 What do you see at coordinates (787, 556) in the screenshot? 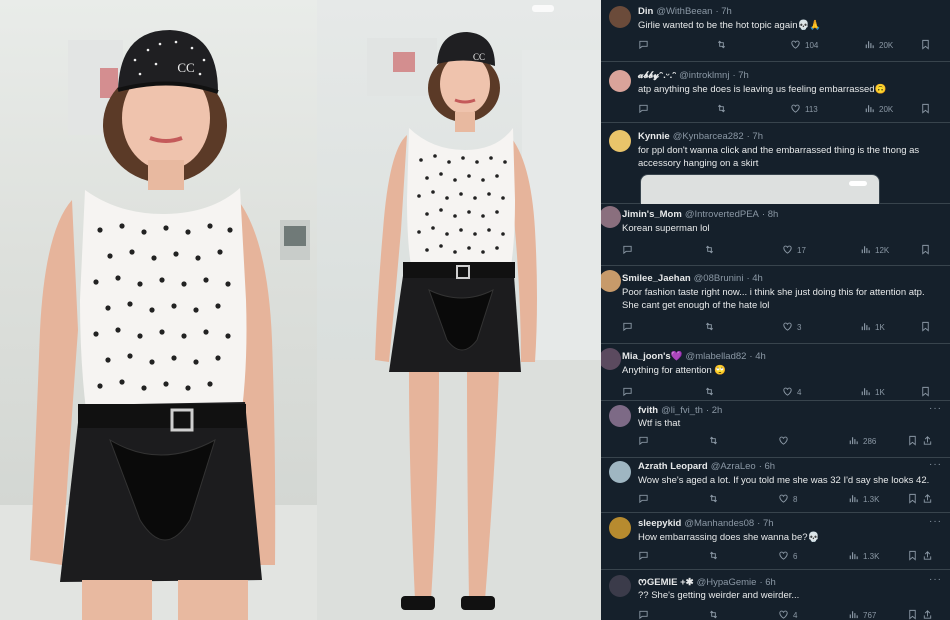
I see `like-button: 6` at bounding box center [787, 556].